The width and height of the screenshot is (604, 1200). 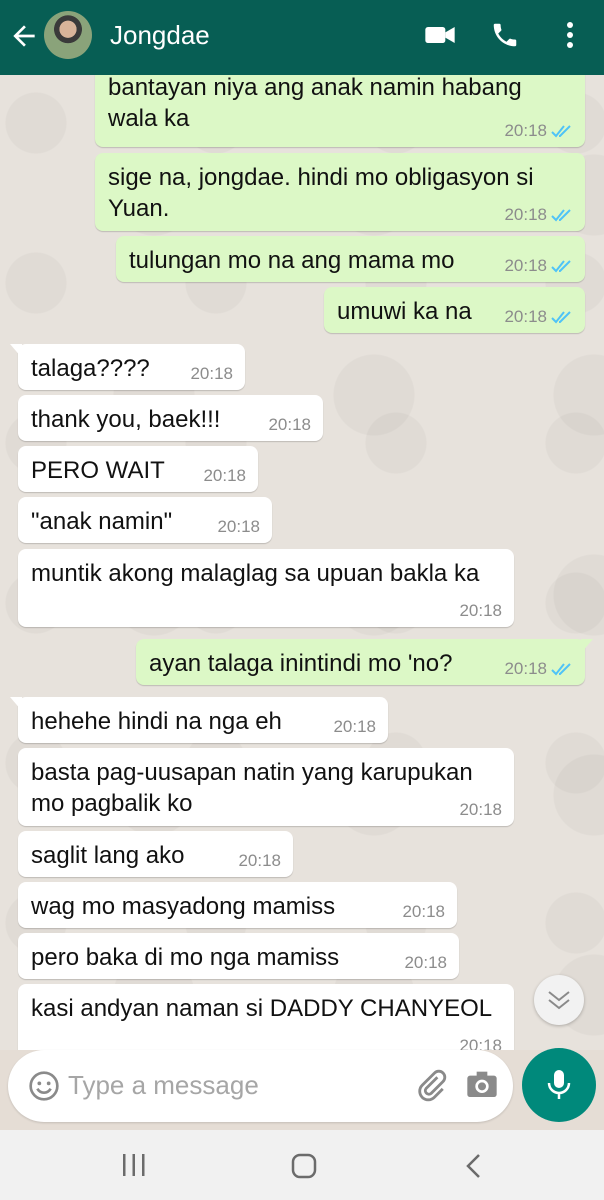 I want to click on incoming-message: saglit lang ako 20:18, so click(x=155, y=854).